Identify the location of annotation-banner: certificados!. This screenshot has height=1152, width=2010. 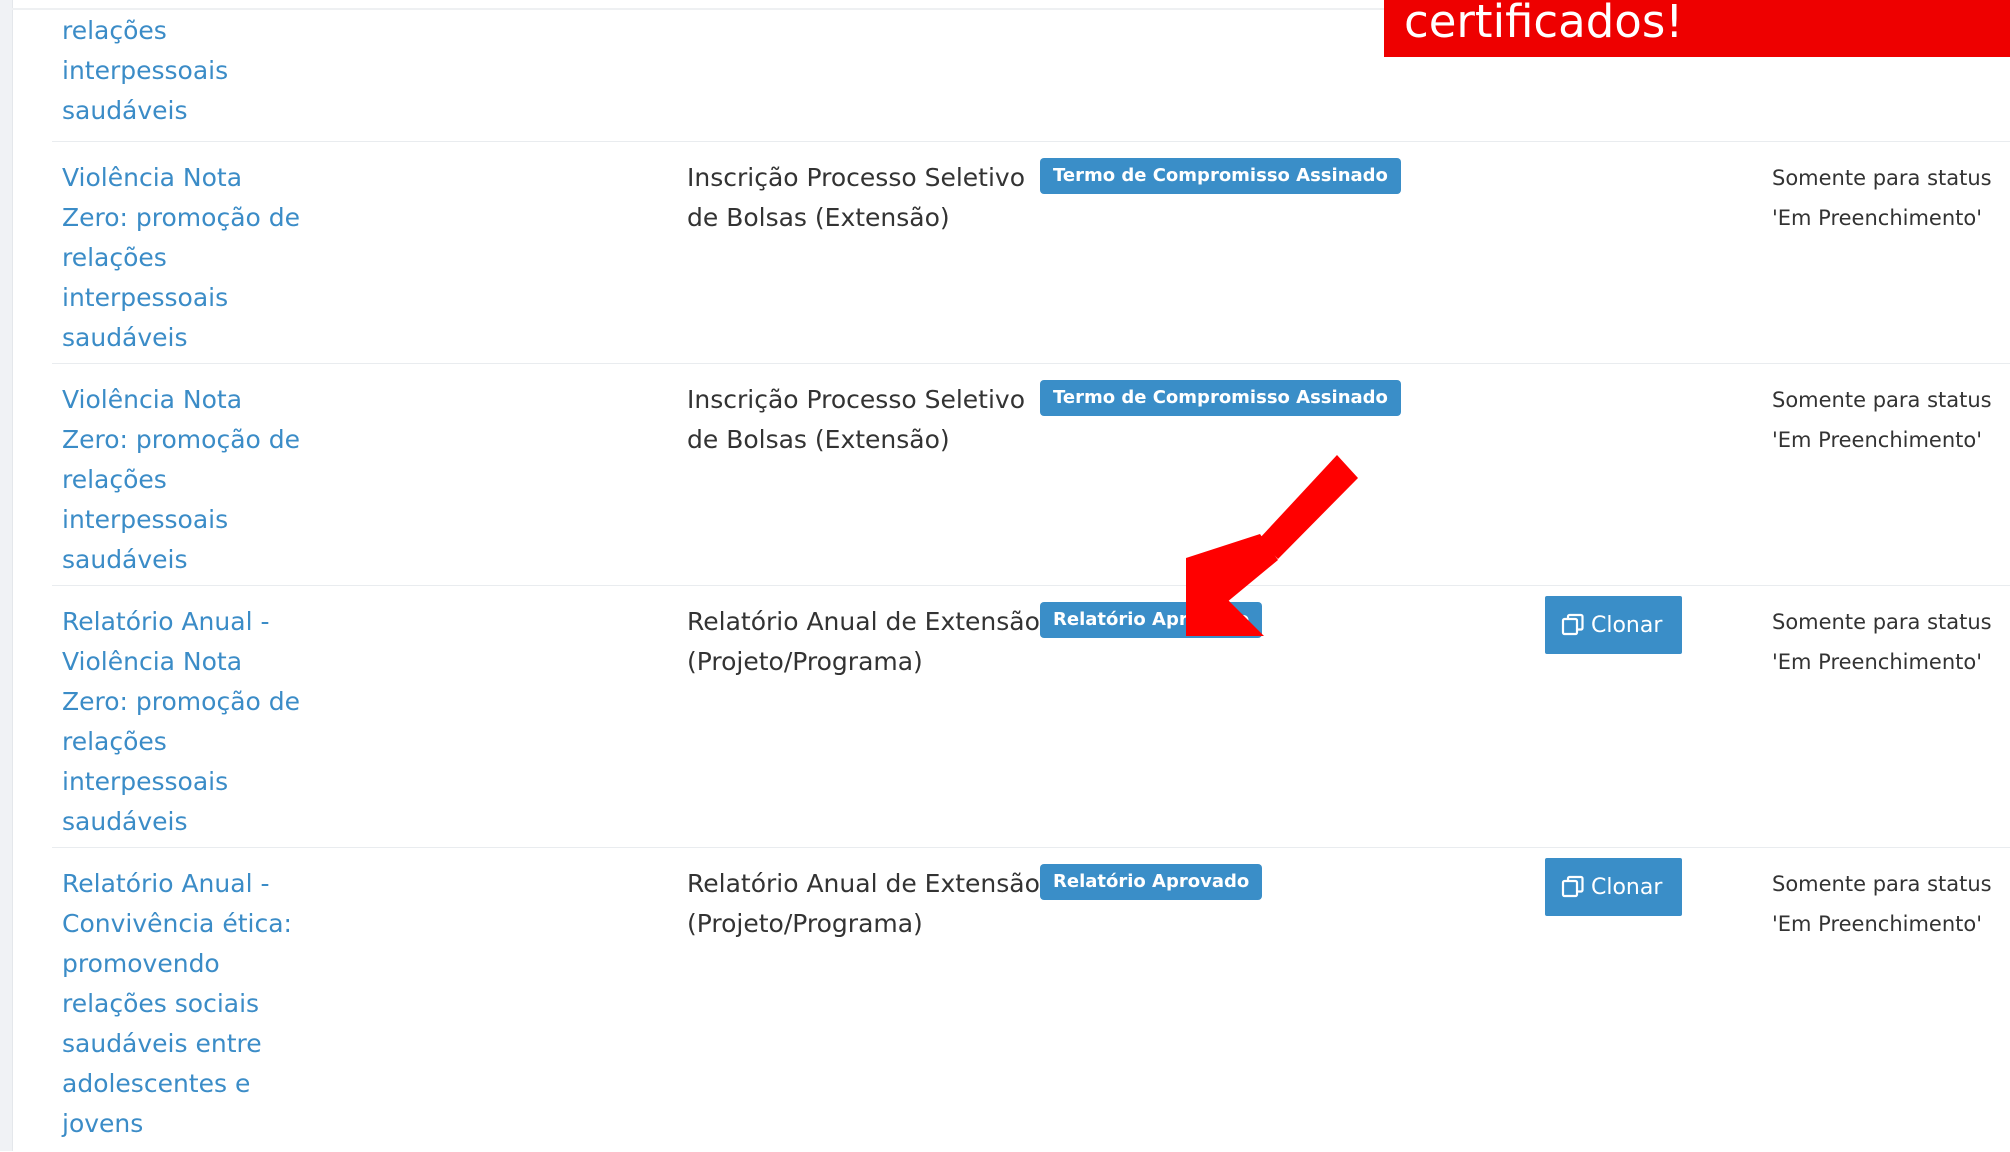
(1697, 28).